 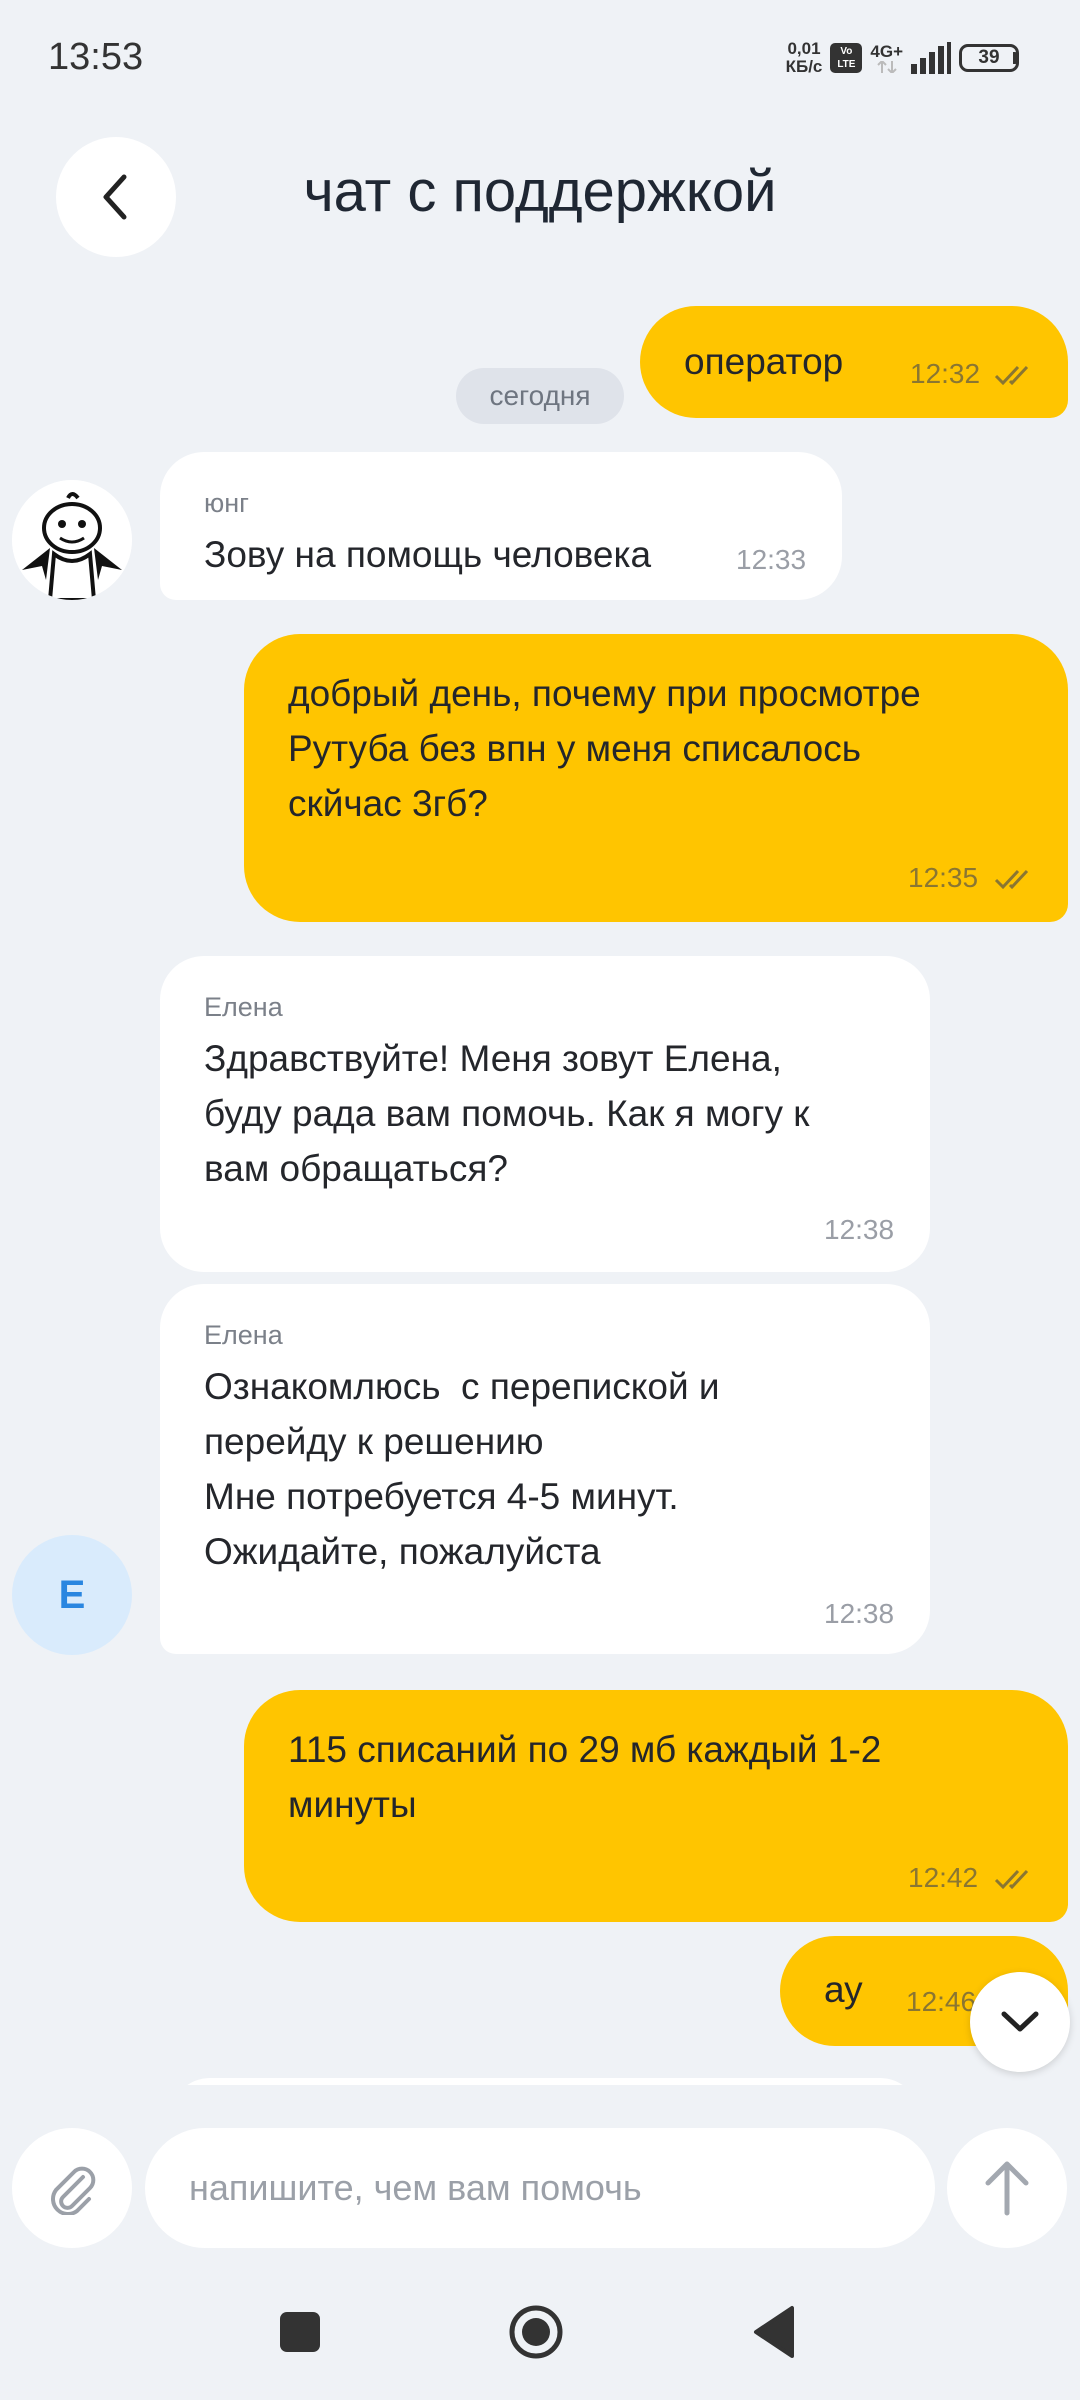 What do you see at coordinates (540, 396) in the screenshot?
I see `date-separator: сегодня` at bounding box center [540, 396].